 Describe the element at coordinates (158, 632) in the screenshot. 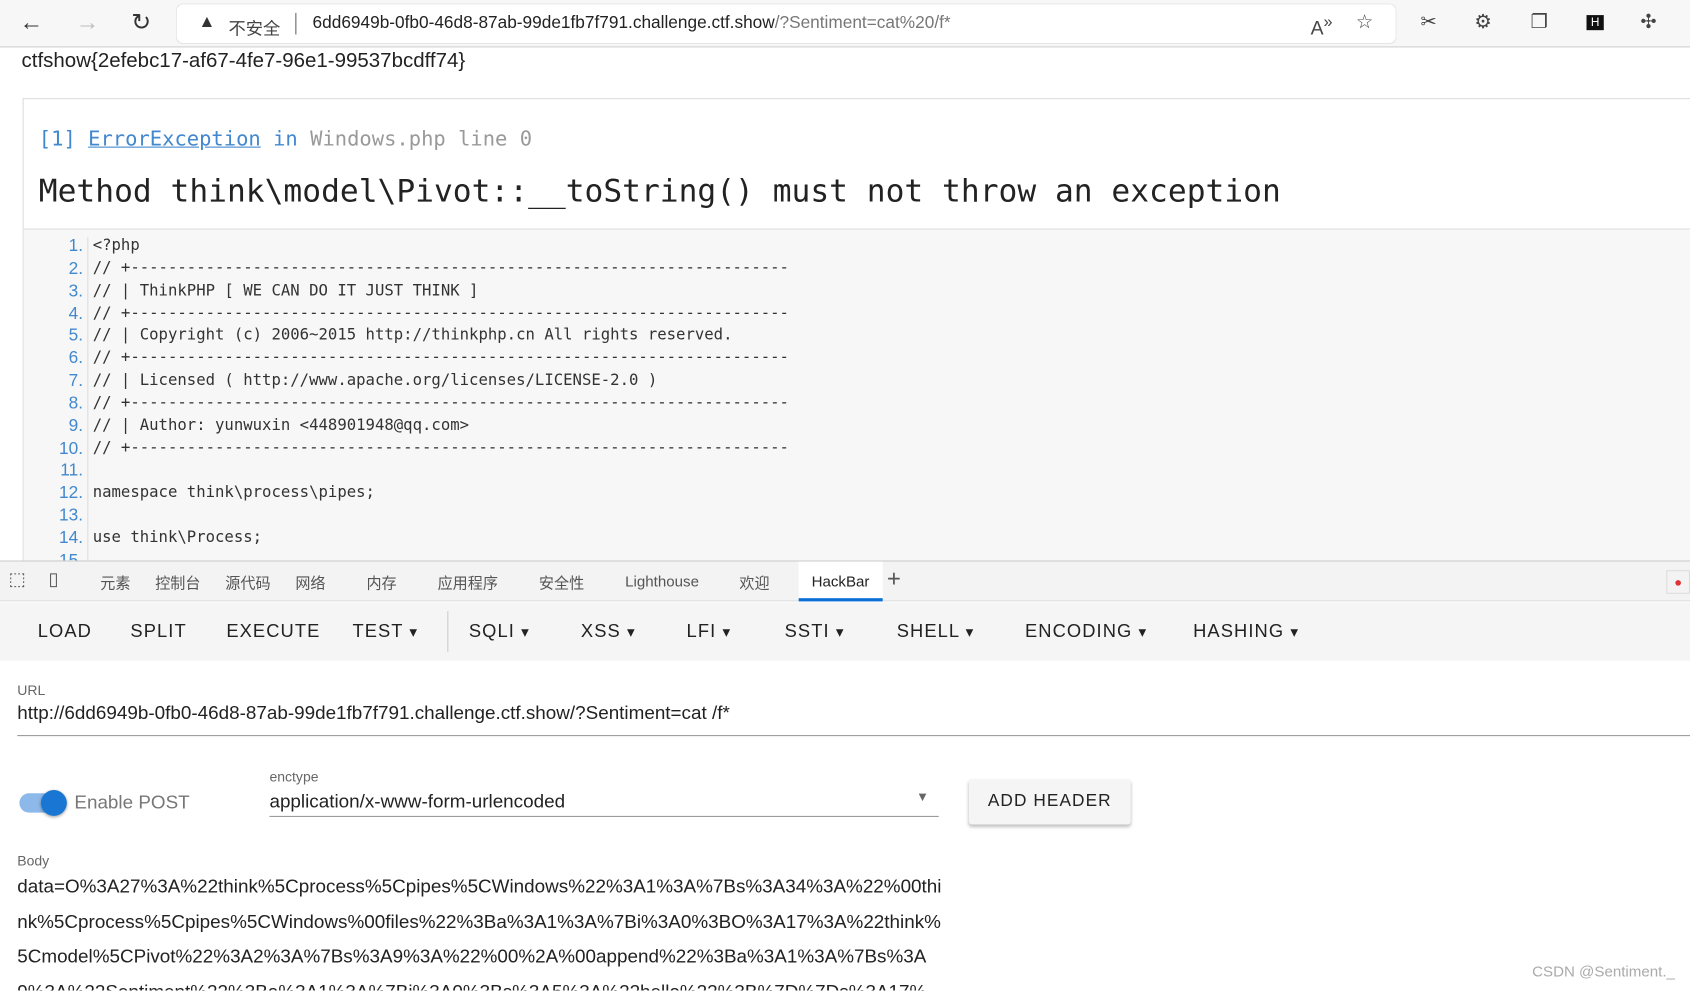

I see `split-button: SPLIT` at that location.